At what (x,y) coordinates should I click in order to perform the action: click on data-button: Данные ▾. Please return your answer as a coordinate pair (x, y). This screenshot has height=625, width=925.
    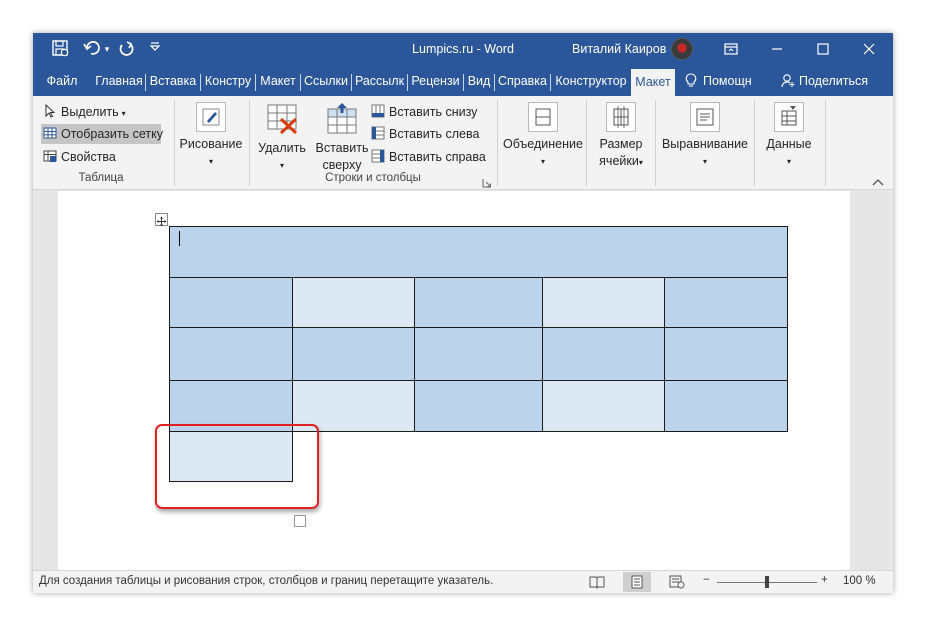
    Looking at the image, I should click on (789, 136).